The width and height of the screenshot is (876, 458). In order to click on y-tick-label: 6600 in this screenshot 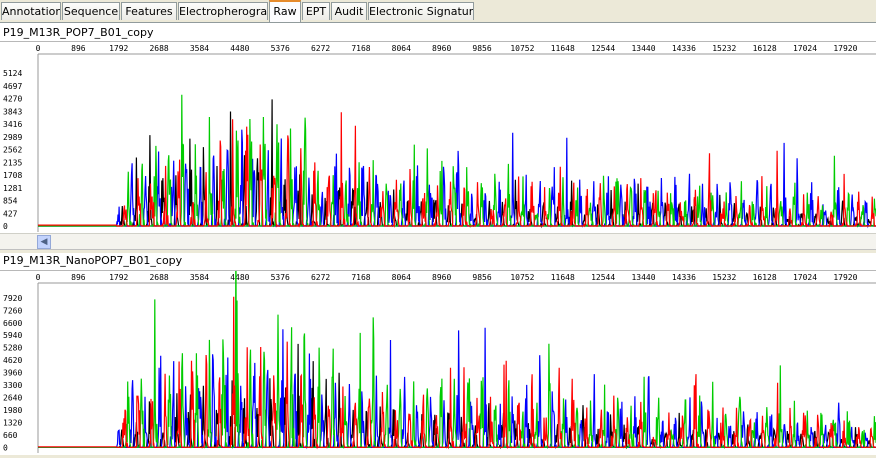, I will do `click(12, 323)`.